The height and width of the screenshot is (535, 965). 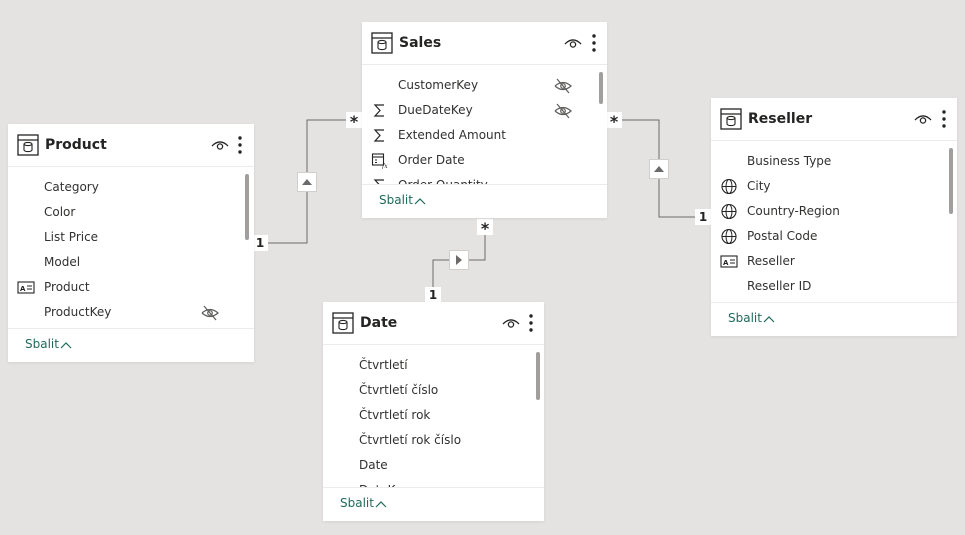 What do you see at coordinates (420, 43) in the screenshot?
I see `table-title: Sales` at bounding box center [420, 43].